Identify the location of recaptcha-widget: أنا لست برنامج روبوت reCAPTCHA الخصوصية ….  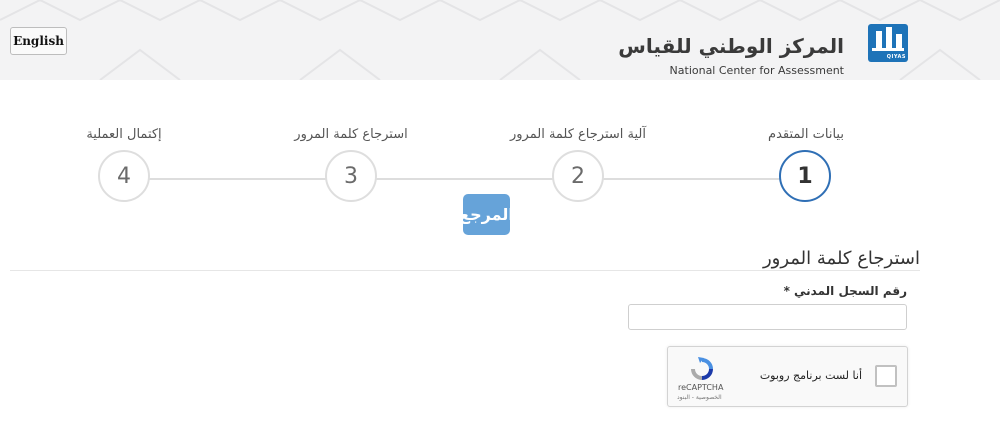
(787, 376).